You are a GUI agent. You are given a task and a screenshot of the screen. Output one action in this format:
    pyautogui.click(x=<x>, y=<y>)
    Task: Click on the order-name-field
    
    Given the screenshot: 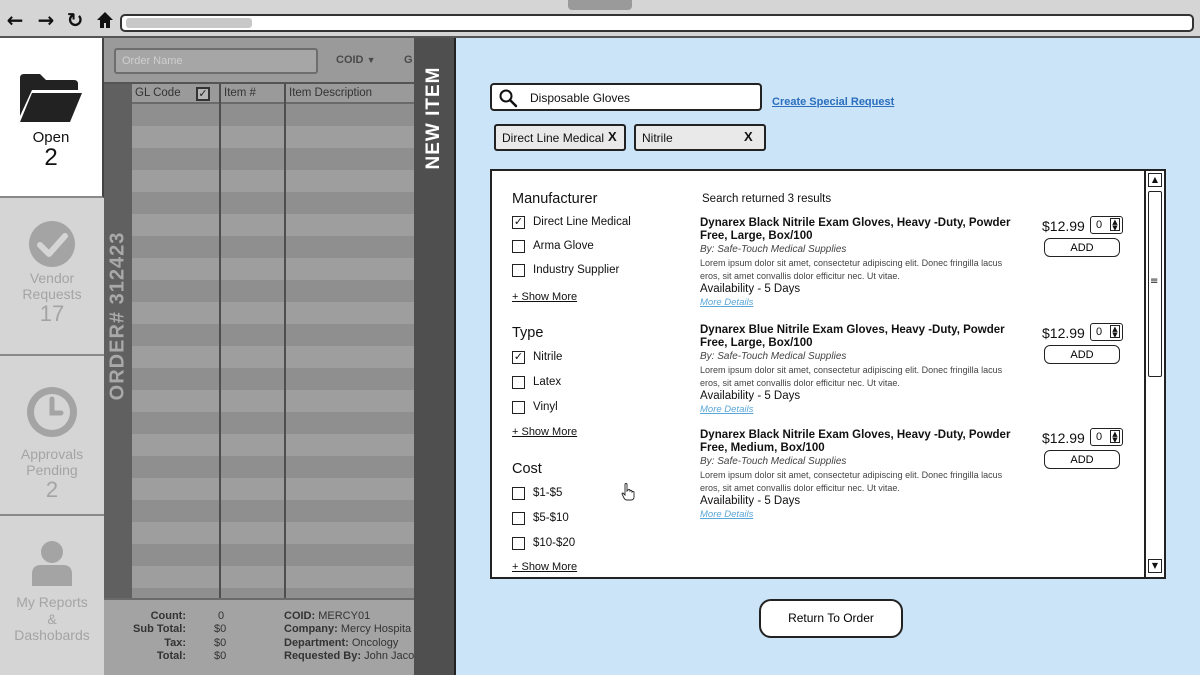 What is the action you would take?
    pyautogui.click(x=216, y=61)
    